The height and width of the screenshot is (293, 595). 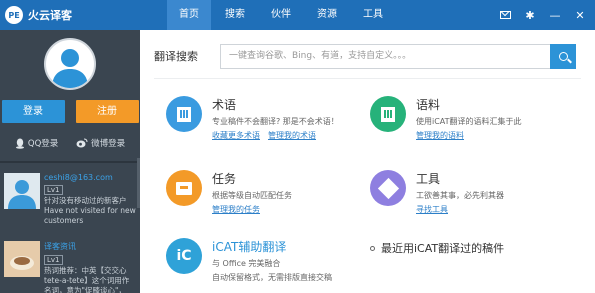 I want to click on social-login: QQ登录 微博登录, so click(x=70, y=143).